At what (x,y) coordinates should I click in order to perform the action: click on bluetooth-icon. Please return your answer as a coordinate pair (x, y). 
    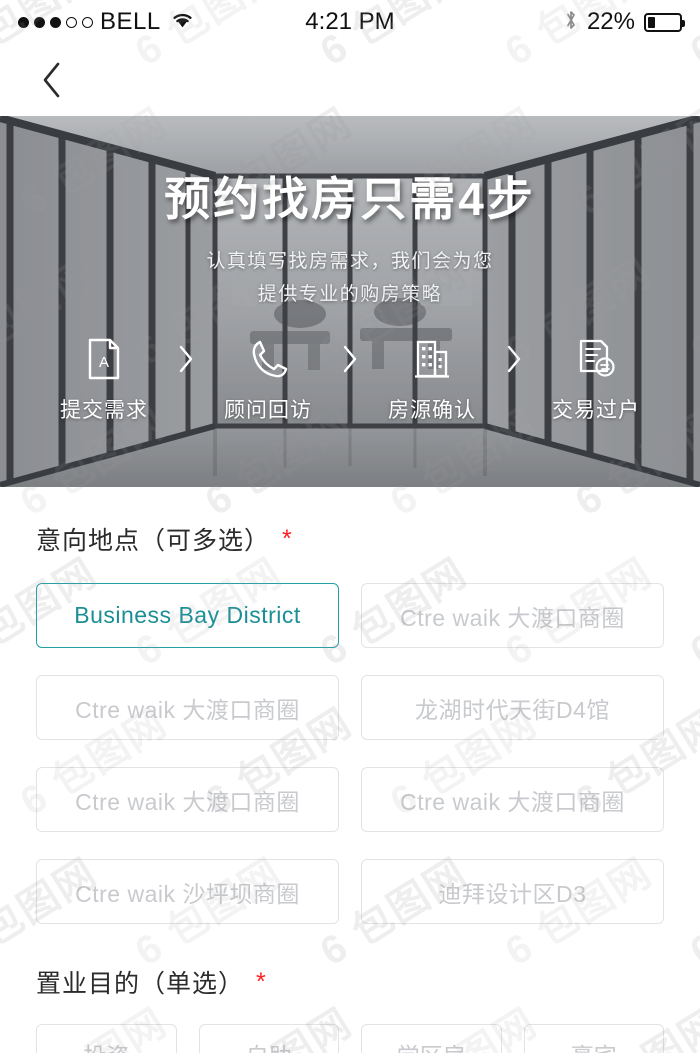
    Looking at the image, I should click on (571, 22).